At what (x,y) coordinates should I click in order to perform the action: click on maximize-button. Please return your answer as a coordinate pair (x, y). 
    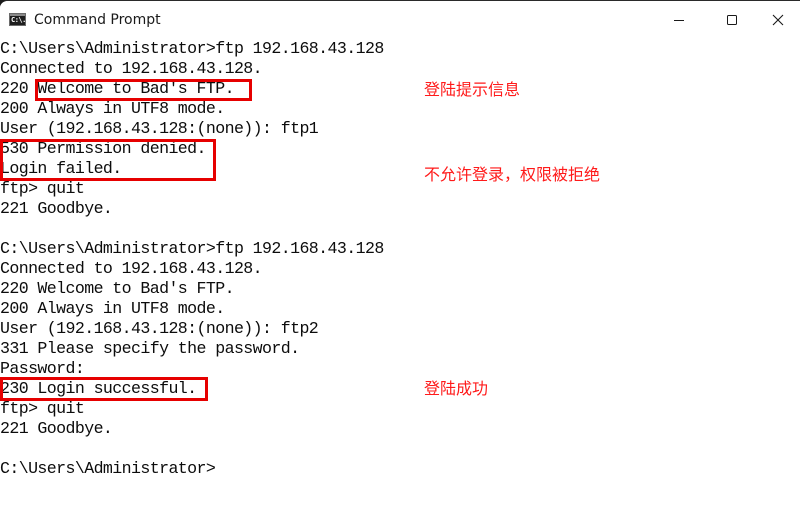
    Looking at the image, I should click on (732, 20).